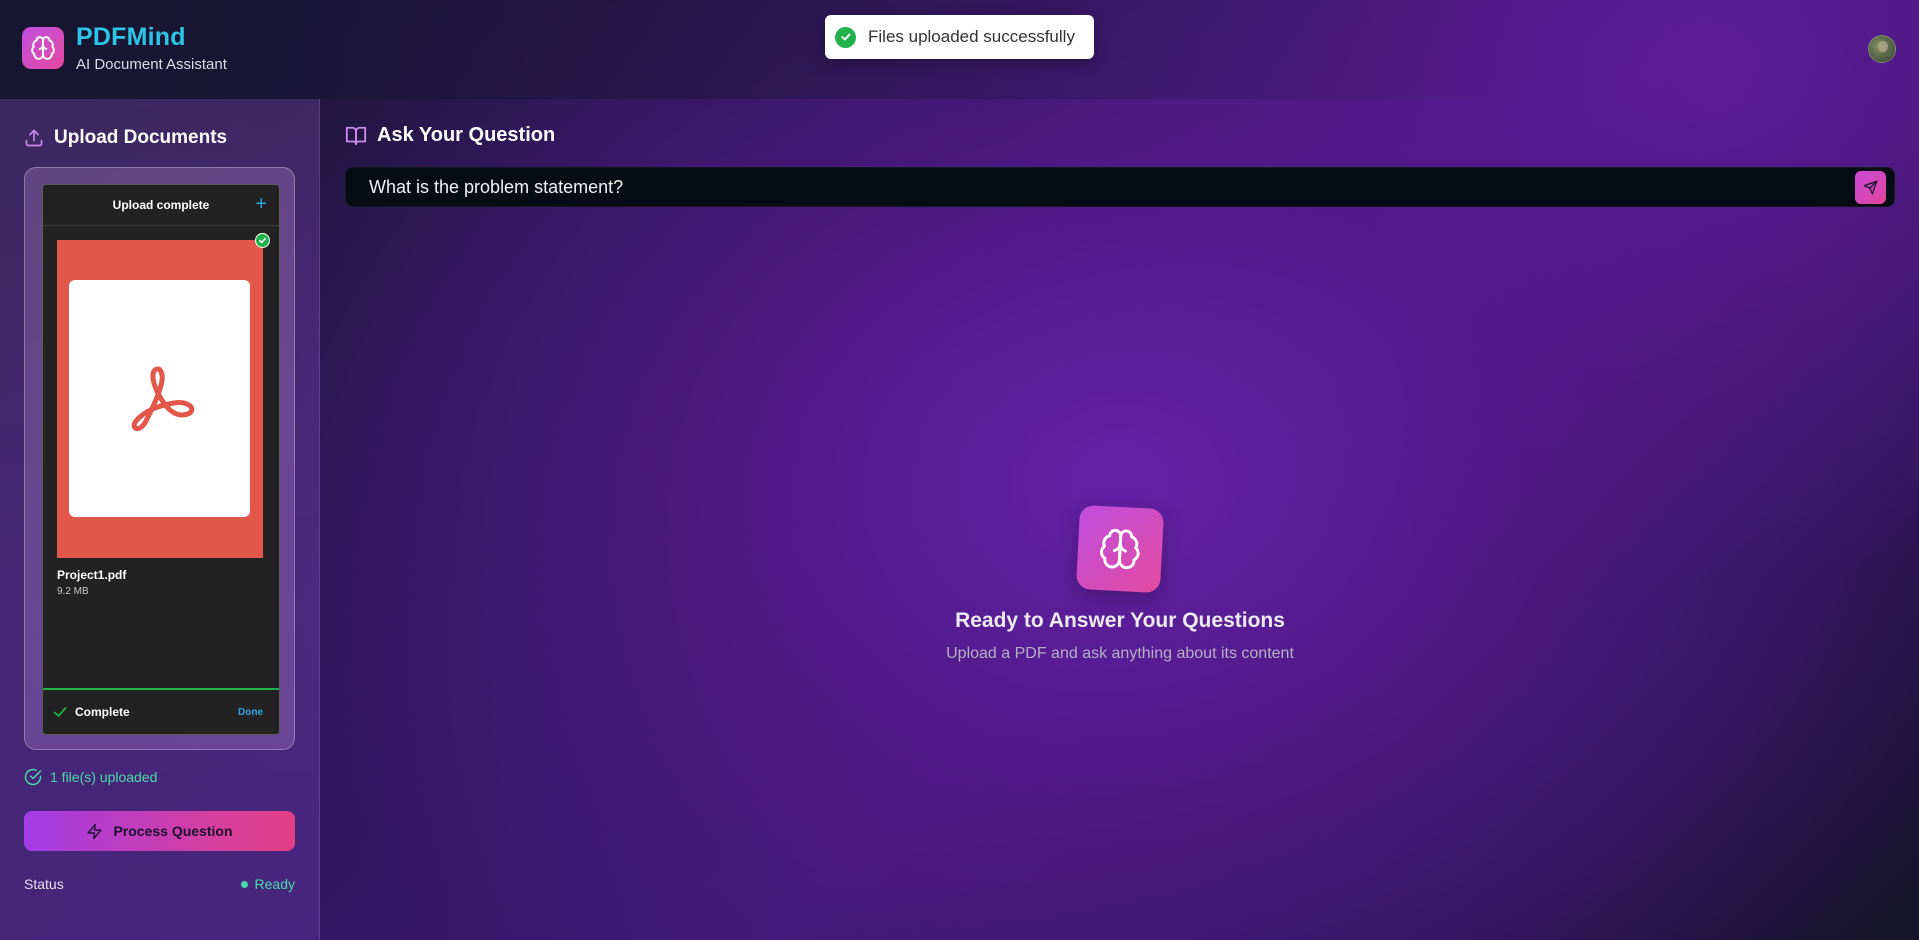  I want to click on send-button, so click(1870, 187).